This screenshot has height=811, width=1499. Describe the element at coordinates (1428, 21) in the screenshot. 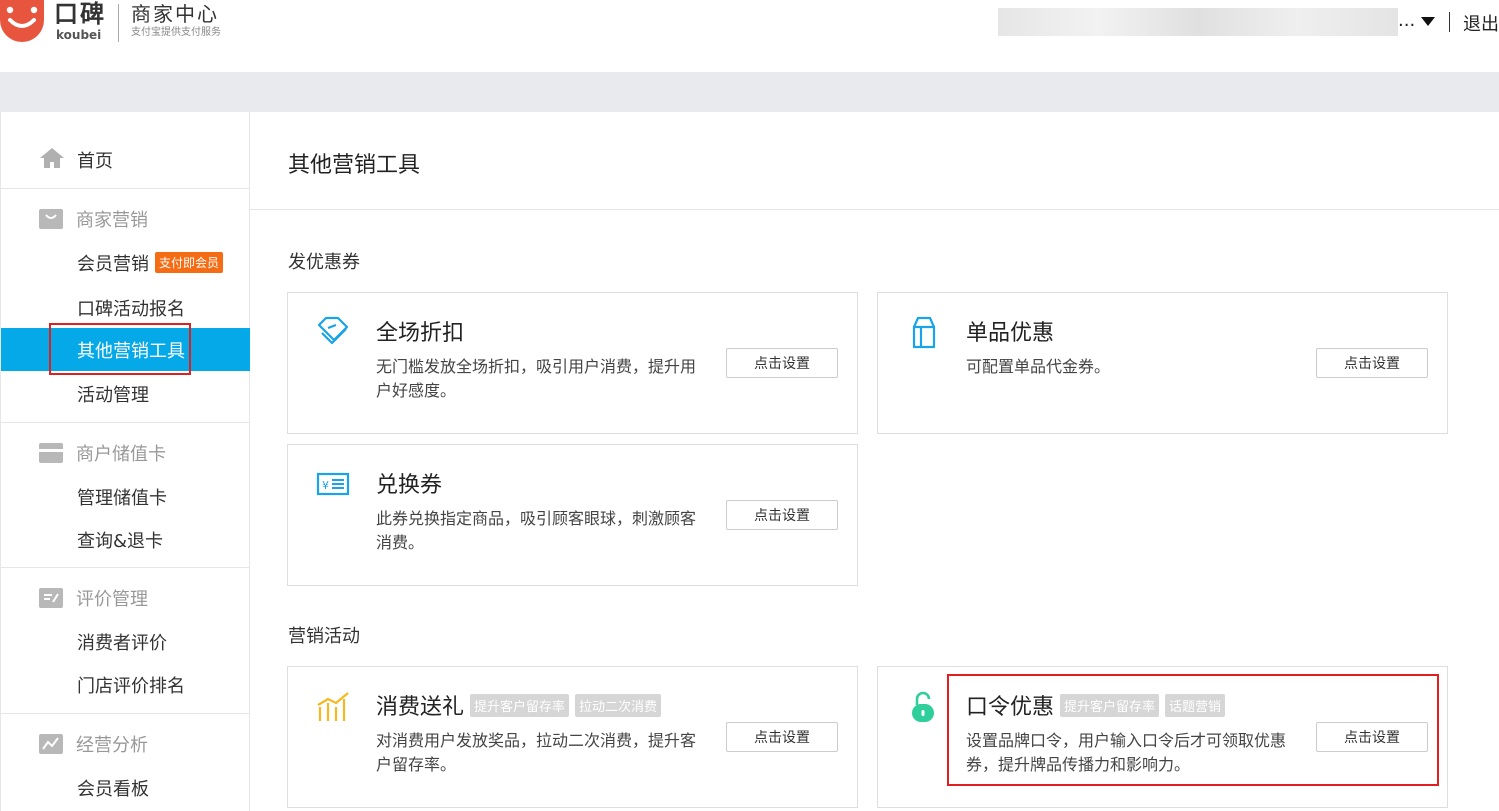

I see `caret-down-icon` at that location.